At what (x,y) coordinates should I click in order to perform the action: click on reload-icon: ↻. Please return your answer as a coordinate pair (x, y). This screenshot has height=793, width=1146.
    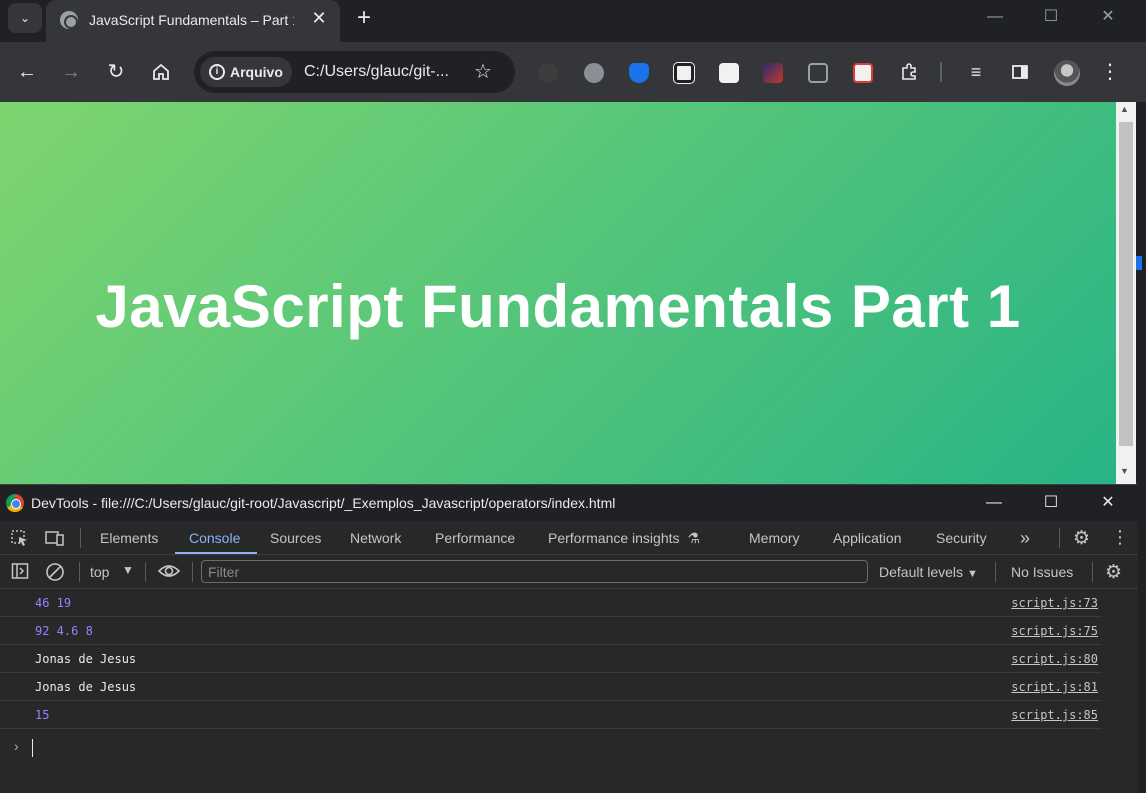
    Looking at the image, I should click on (116, 72).